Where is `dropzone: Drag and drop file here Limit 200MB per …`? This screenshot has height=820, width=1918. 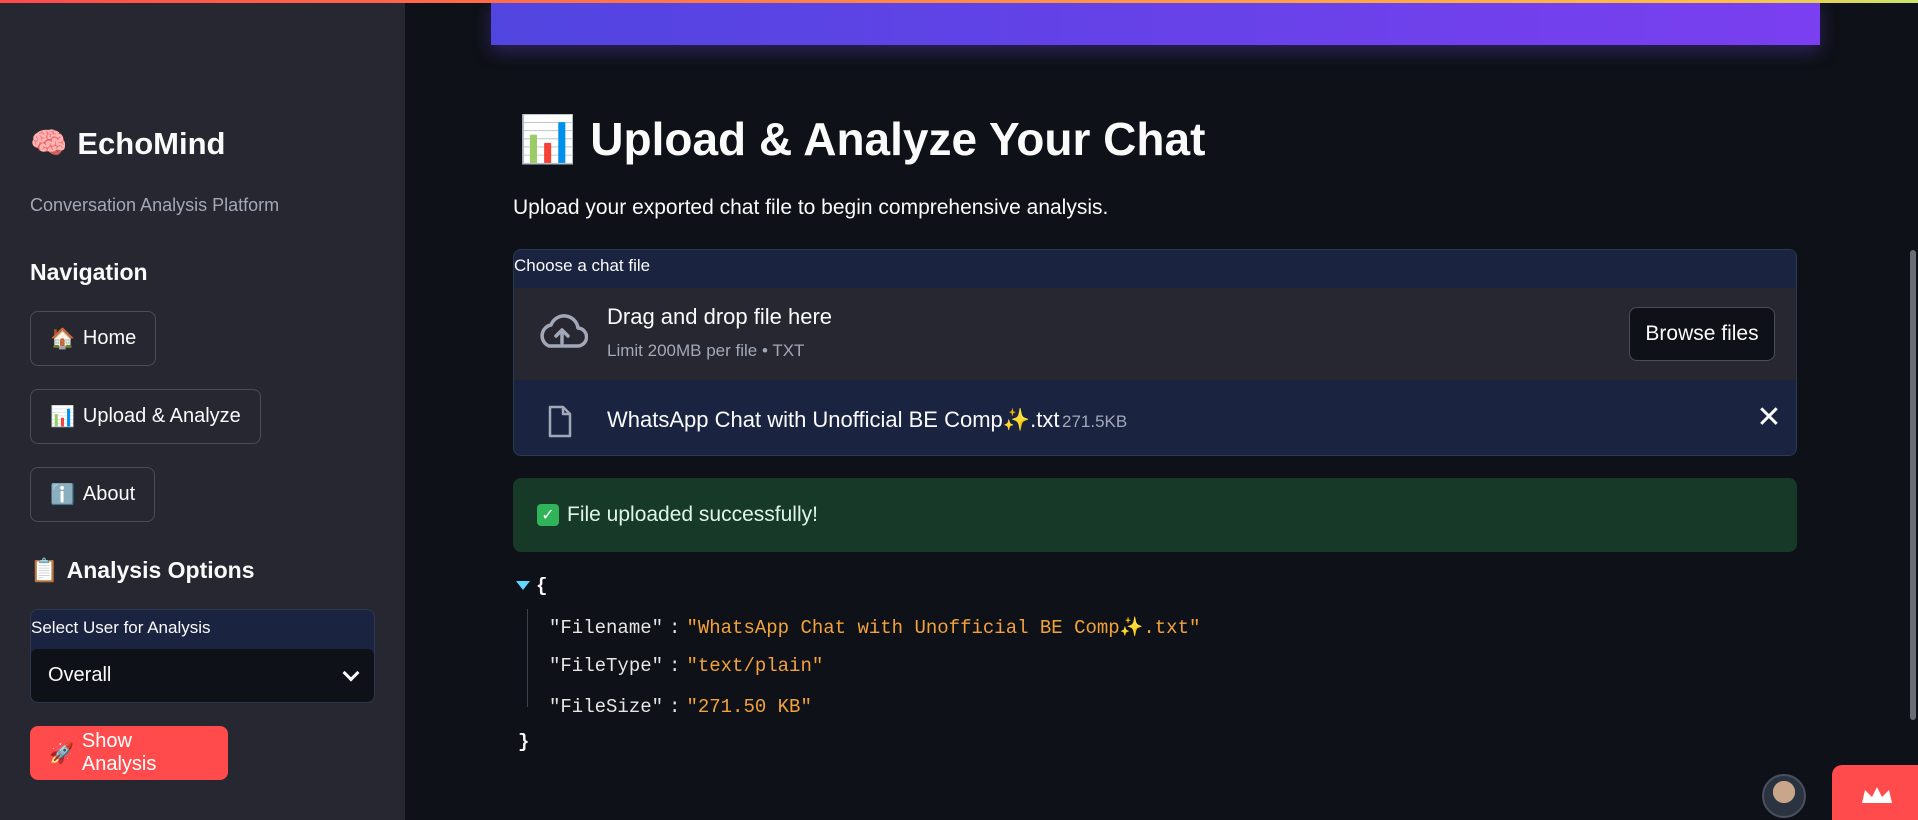
dropzone: Drag and drop file here Limit 200MB per … is located at coordinates (1155, 334).